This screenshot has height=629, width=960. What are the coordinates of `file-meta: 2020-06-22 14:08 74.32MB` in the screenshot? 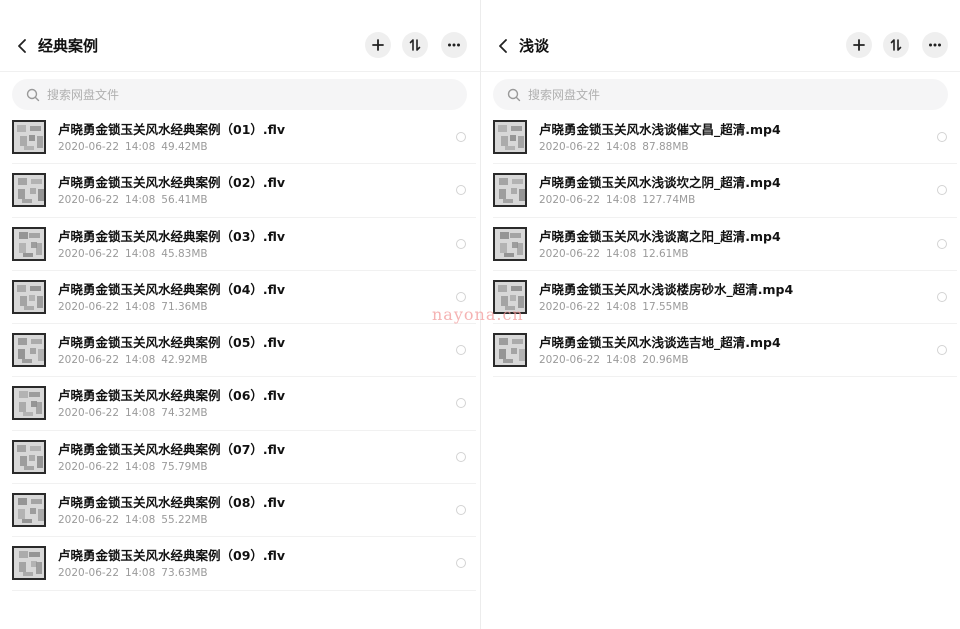 It's located at (136, 413).